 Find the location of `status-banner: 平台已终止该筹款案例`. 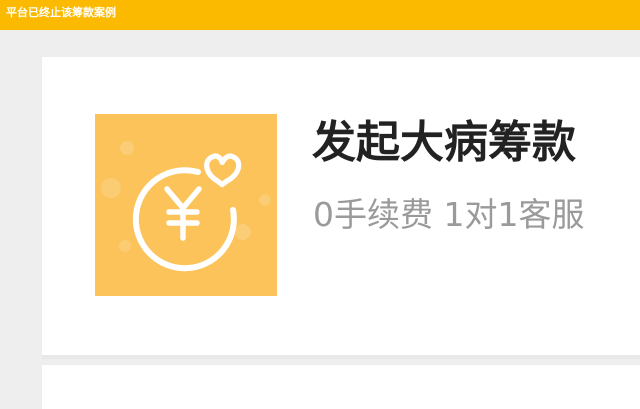

status-banner: 平台已终止该筹款案例 is located at coordinates (320, 15).